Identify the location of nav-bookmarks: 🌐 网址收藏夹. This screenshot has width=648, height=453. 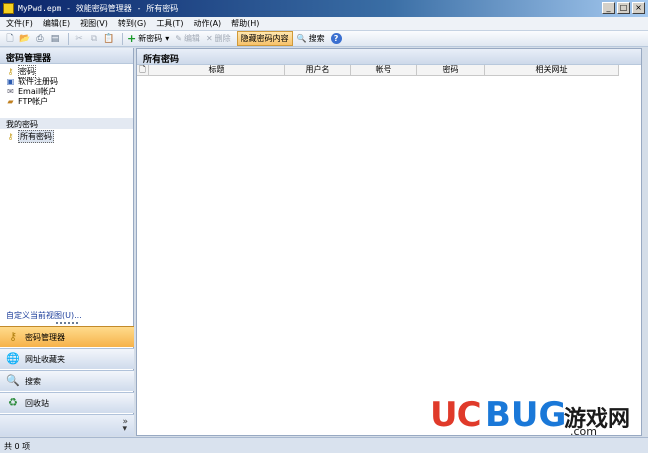
(67, 358).